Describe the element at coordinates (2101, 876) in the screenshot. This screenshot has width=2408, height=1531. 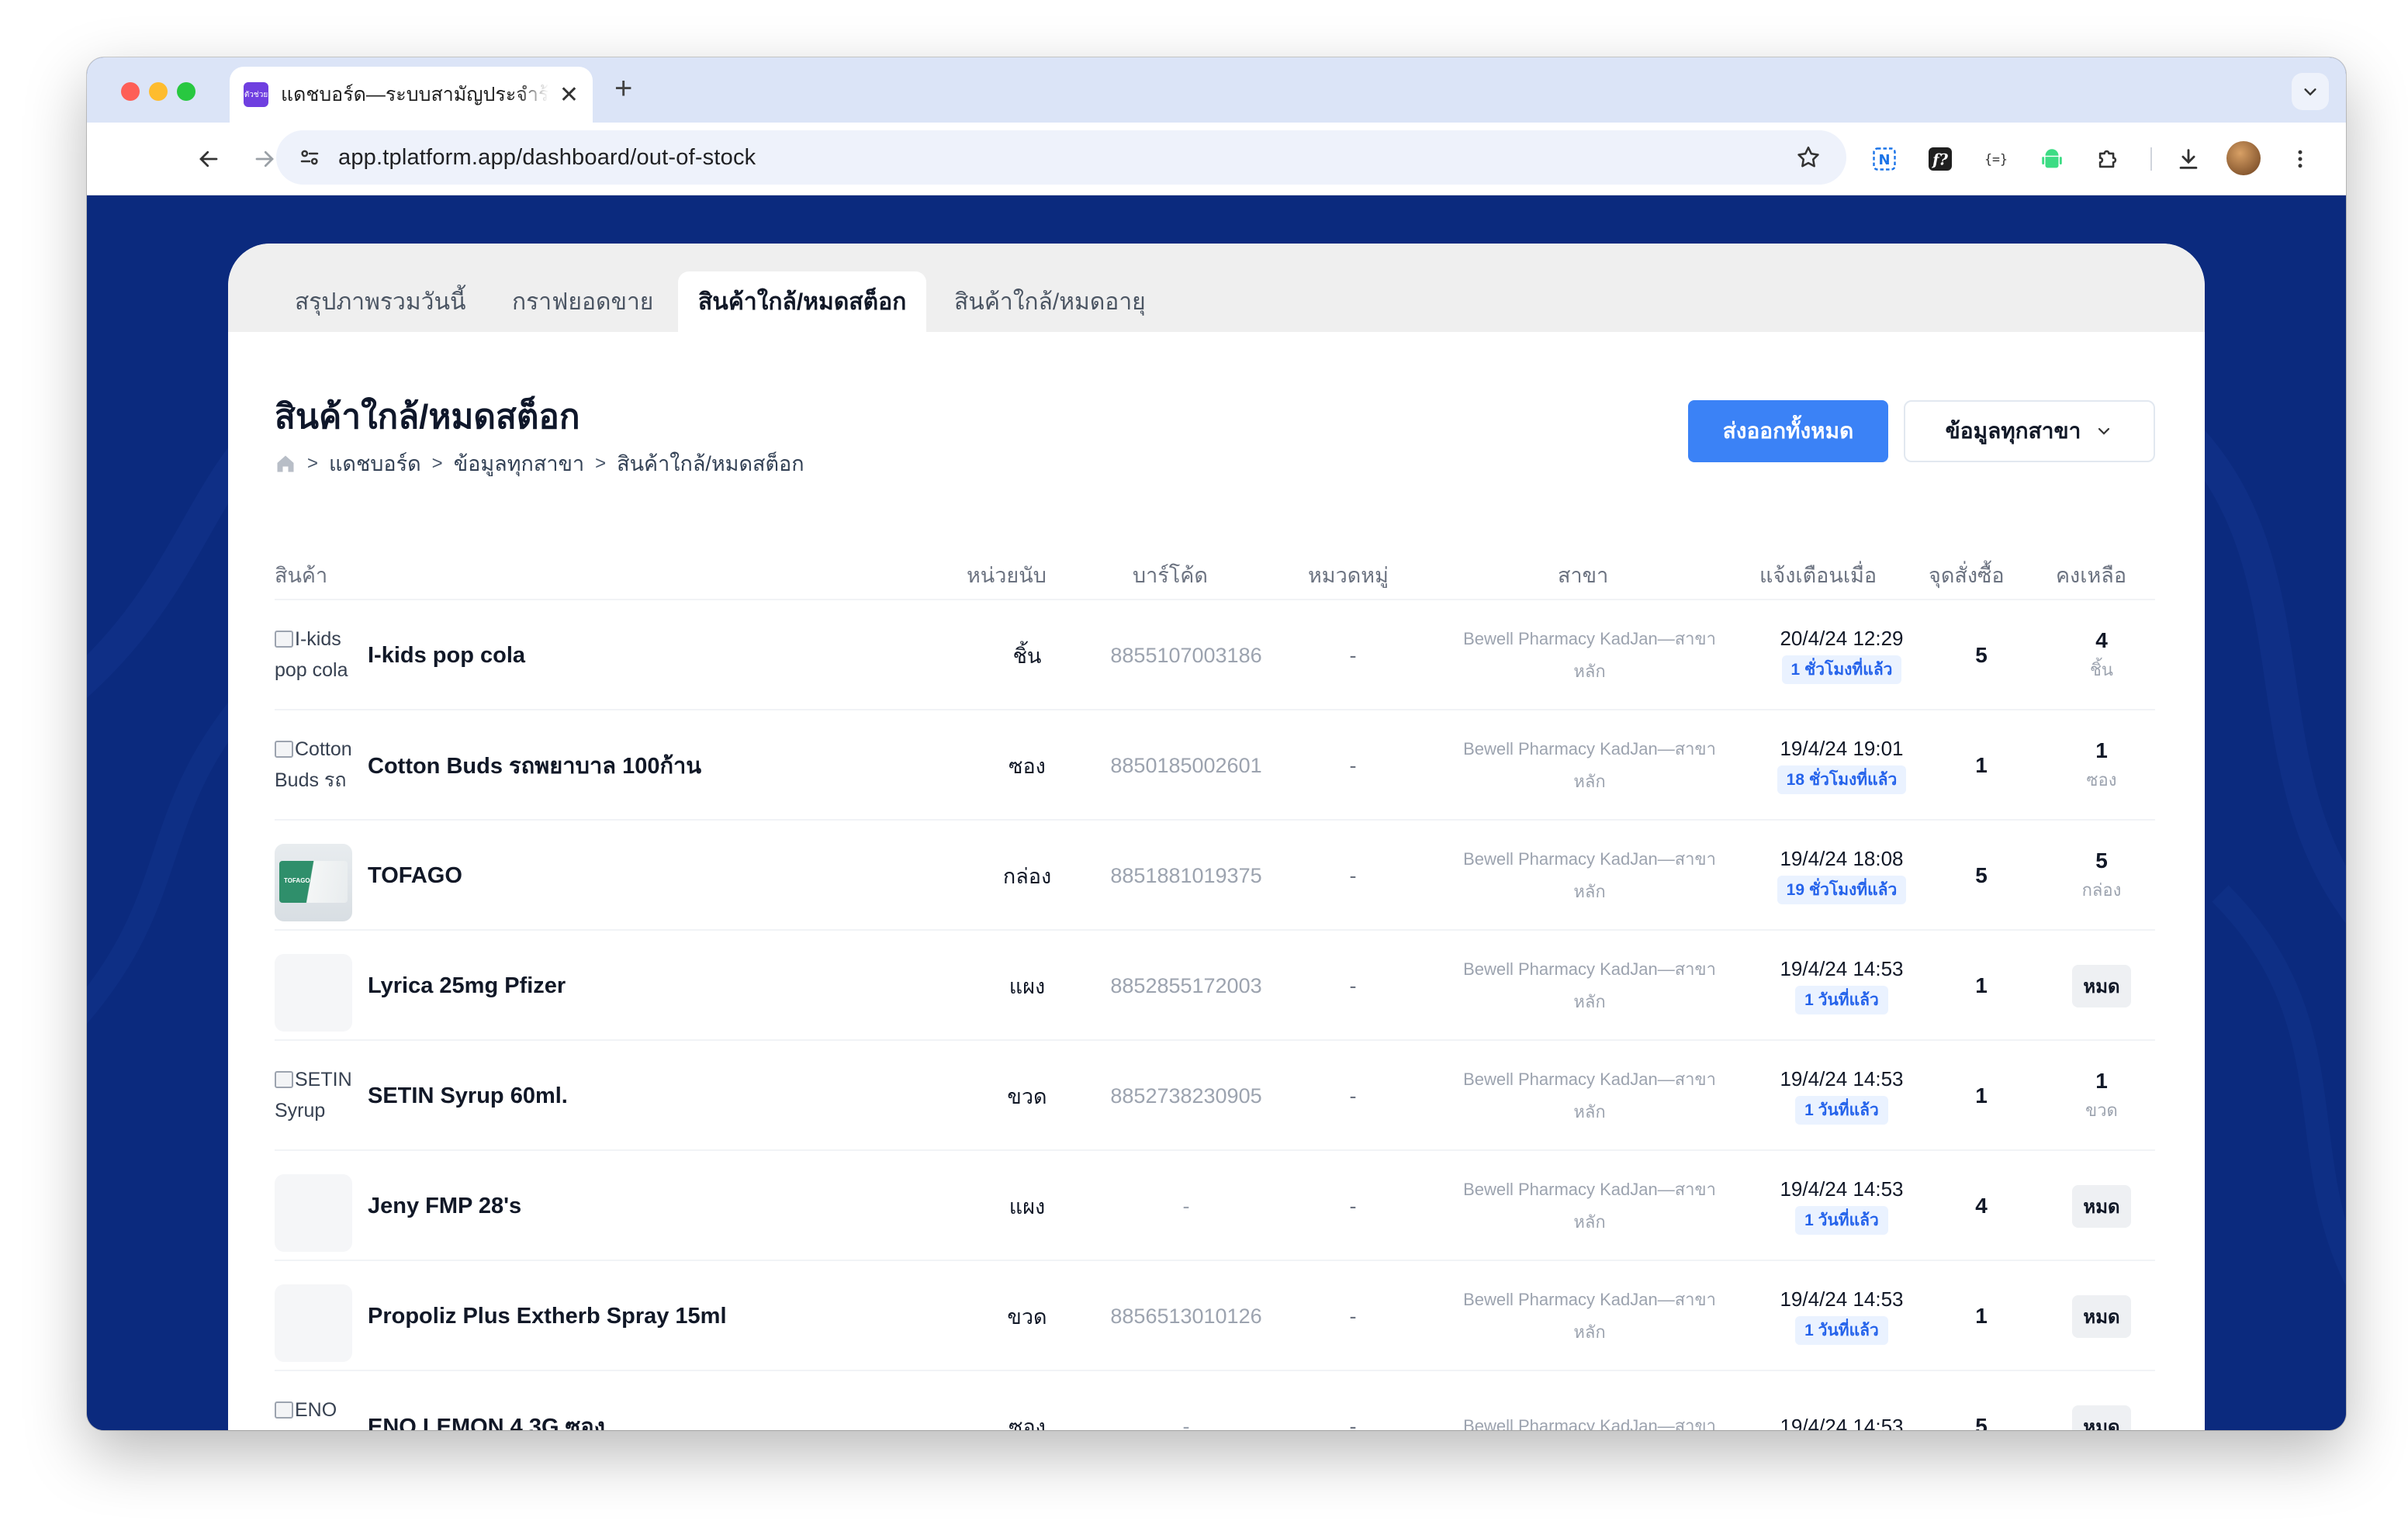
I see `remaining-cell: 5 กล่อง` at that location.